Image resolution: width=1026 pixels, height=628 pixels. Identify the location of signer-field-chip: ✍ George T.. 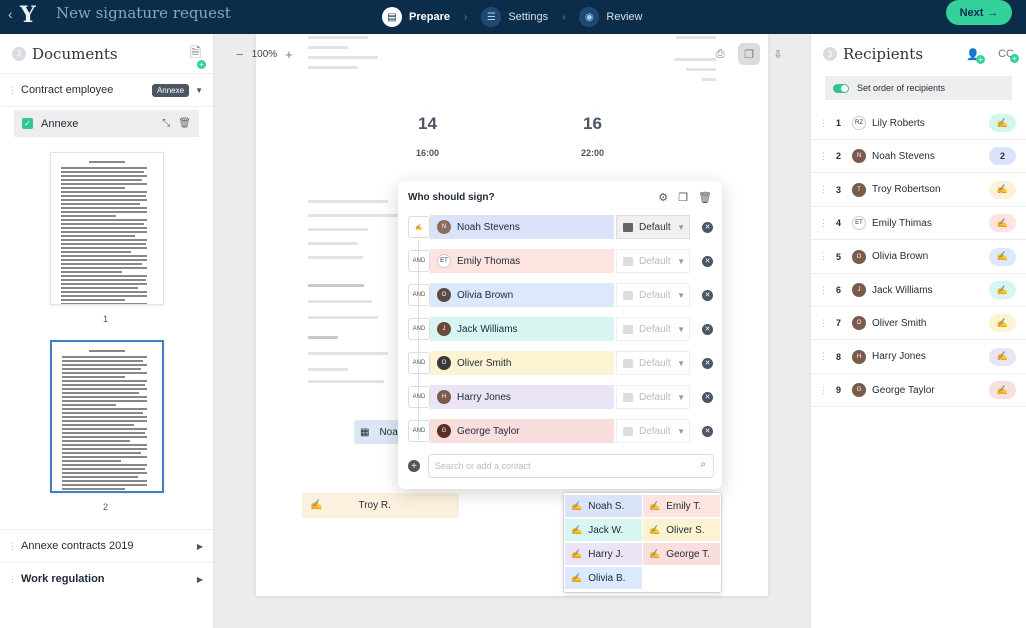
(681, 554).